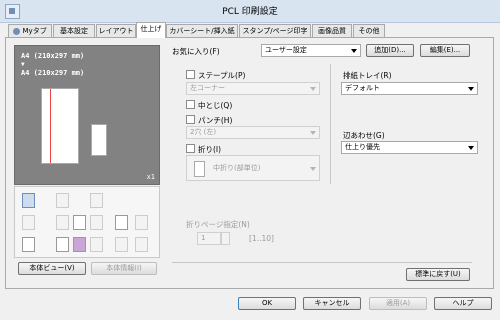 The width and height of the screenshot is (500, 320). I want to click on preview-output-size: A4 (210x297 mm), so click(53, 73).